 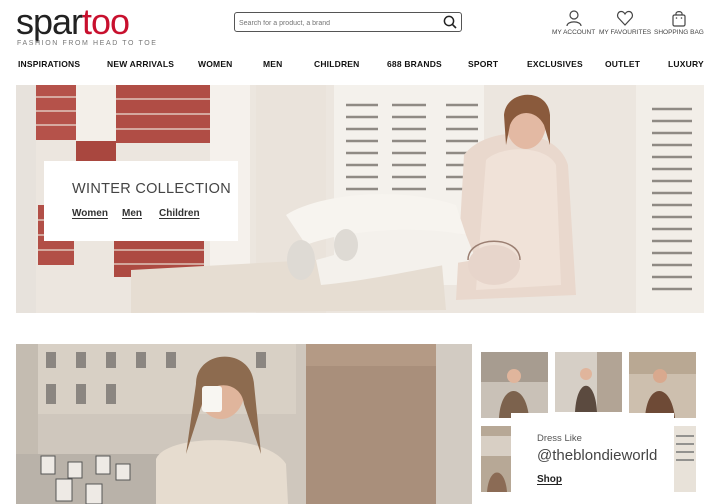 I want to click on promo-handle: @theblondieworld, so click(x=597, y=455).